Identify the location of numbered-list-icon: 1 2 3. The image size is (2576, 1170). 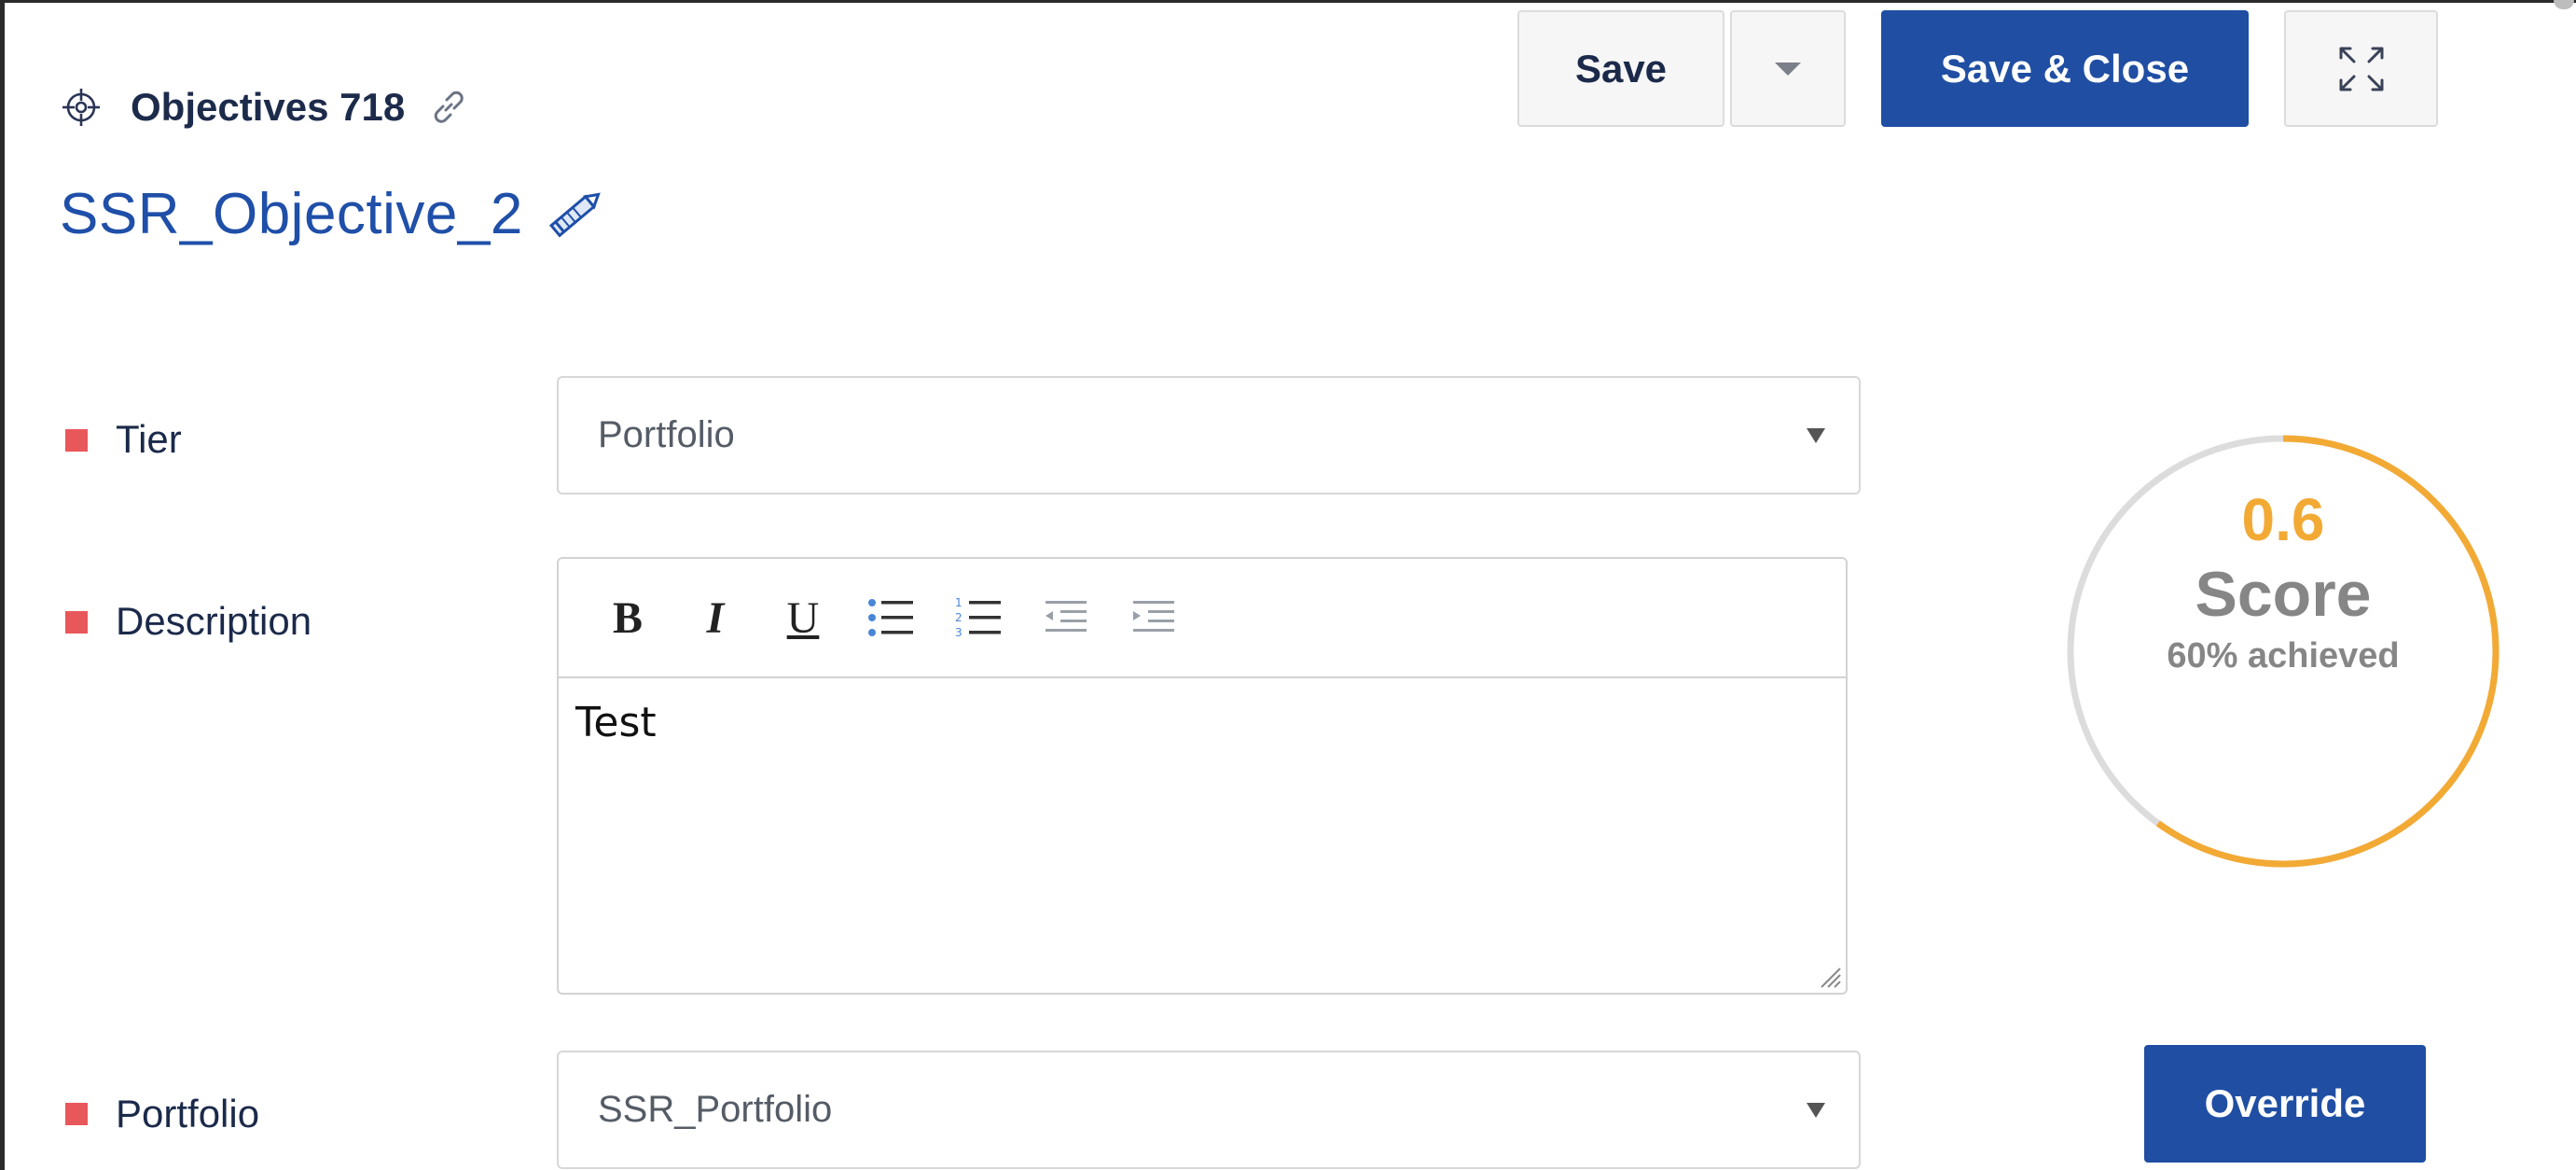
(978, 617).